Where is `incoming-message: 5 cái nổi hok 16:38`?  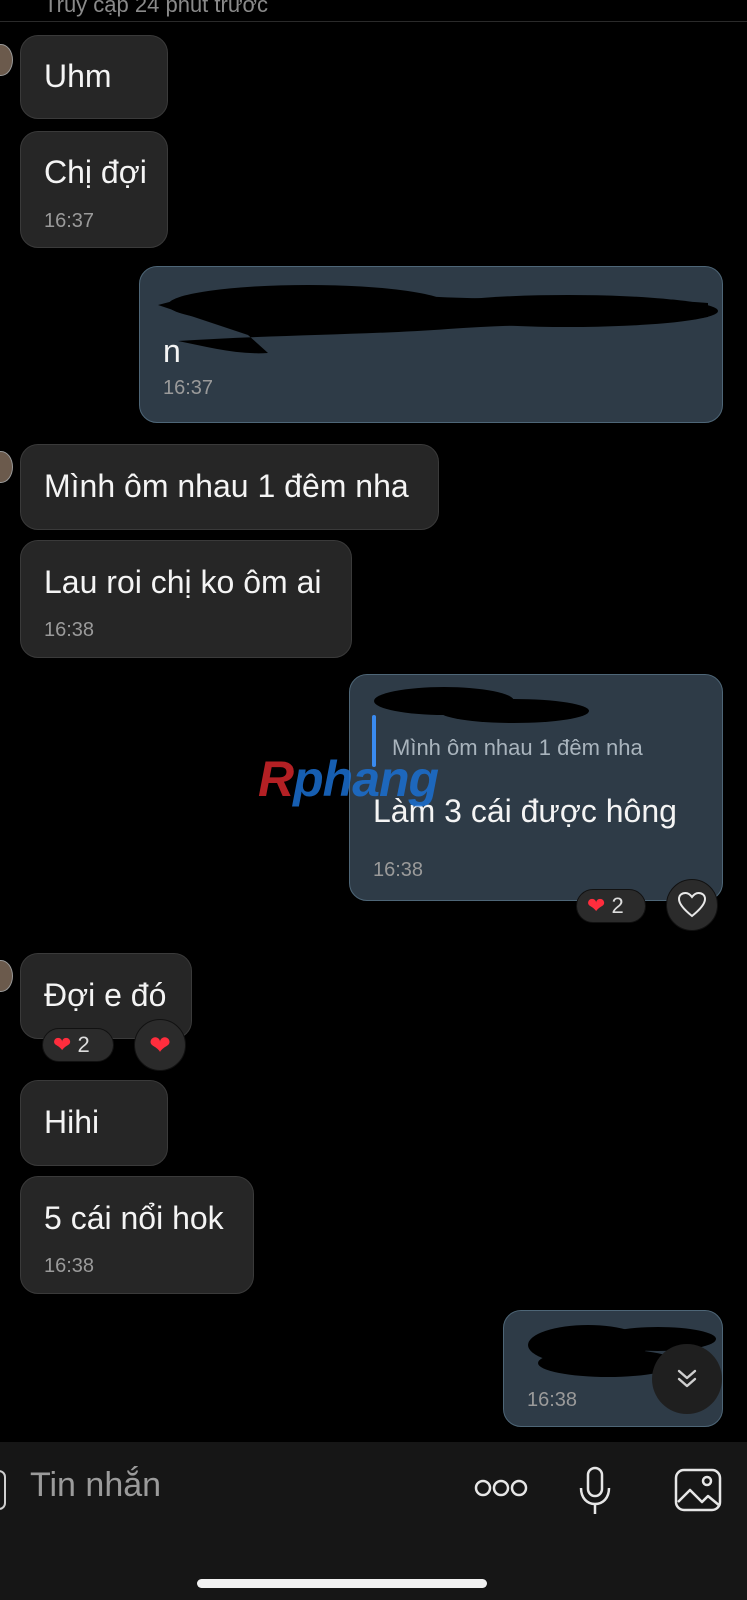 incoming-message: 5 cái nổi hok 16:38 is located at coordinates (137, 1235).